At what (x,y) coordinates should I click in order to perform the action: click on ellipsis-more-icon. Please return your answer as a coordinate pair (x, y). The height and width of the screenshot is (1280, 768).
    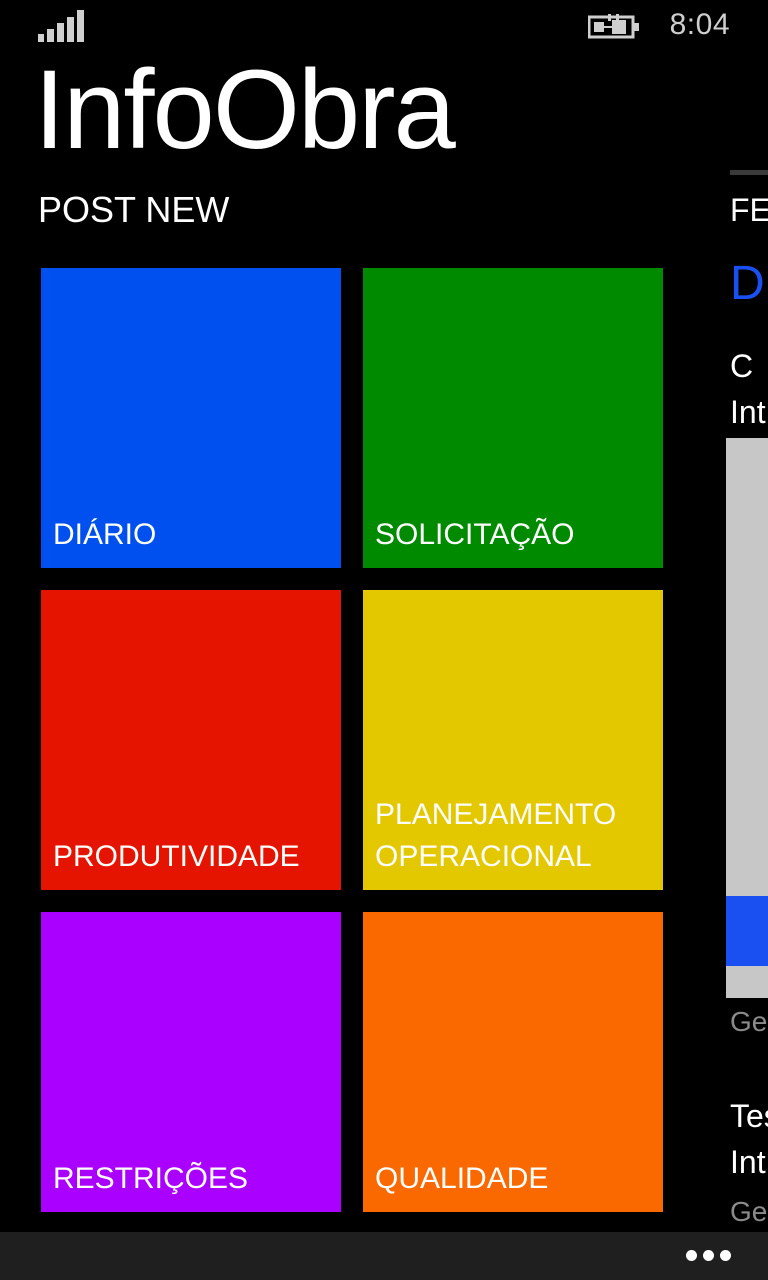
    Looking at the image, I should click on (709, 1256).